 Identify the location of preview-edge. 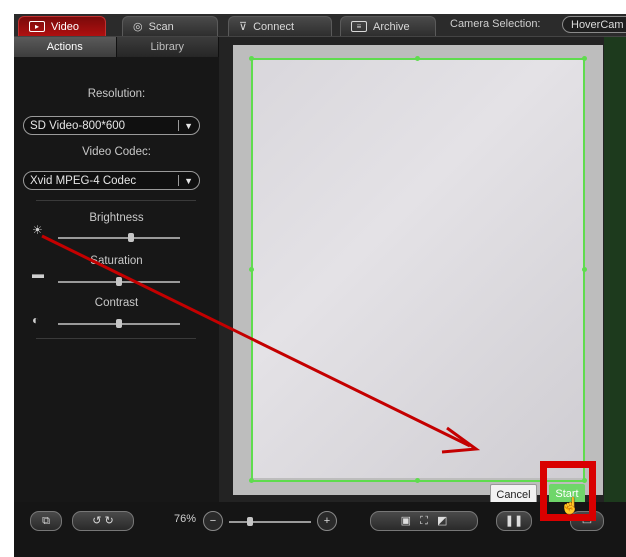
(615, 269).